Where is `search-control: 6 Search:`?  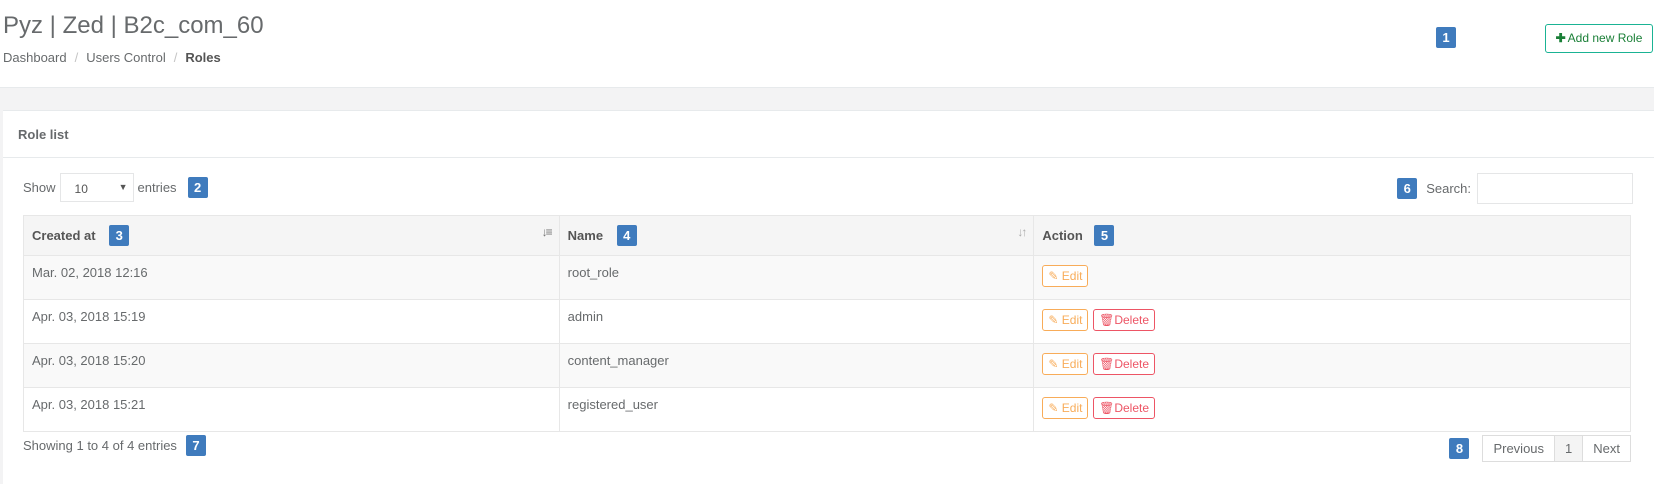
search-control: 6 Search: is located at coordinates (1515, 188).